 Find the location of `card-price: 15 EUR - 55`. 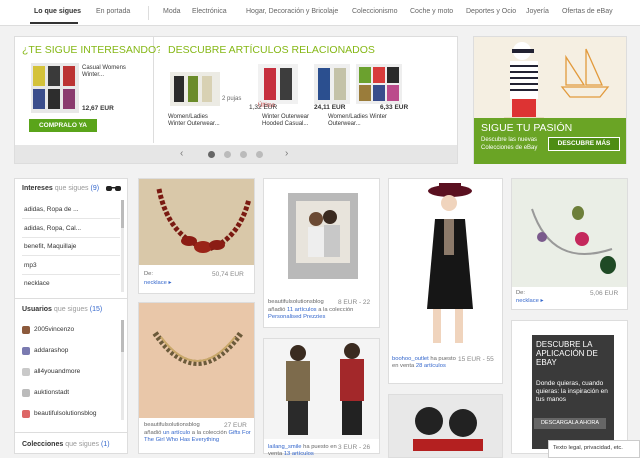

card-price: 15 EUR - 55 is located at coordinates (476, 359).